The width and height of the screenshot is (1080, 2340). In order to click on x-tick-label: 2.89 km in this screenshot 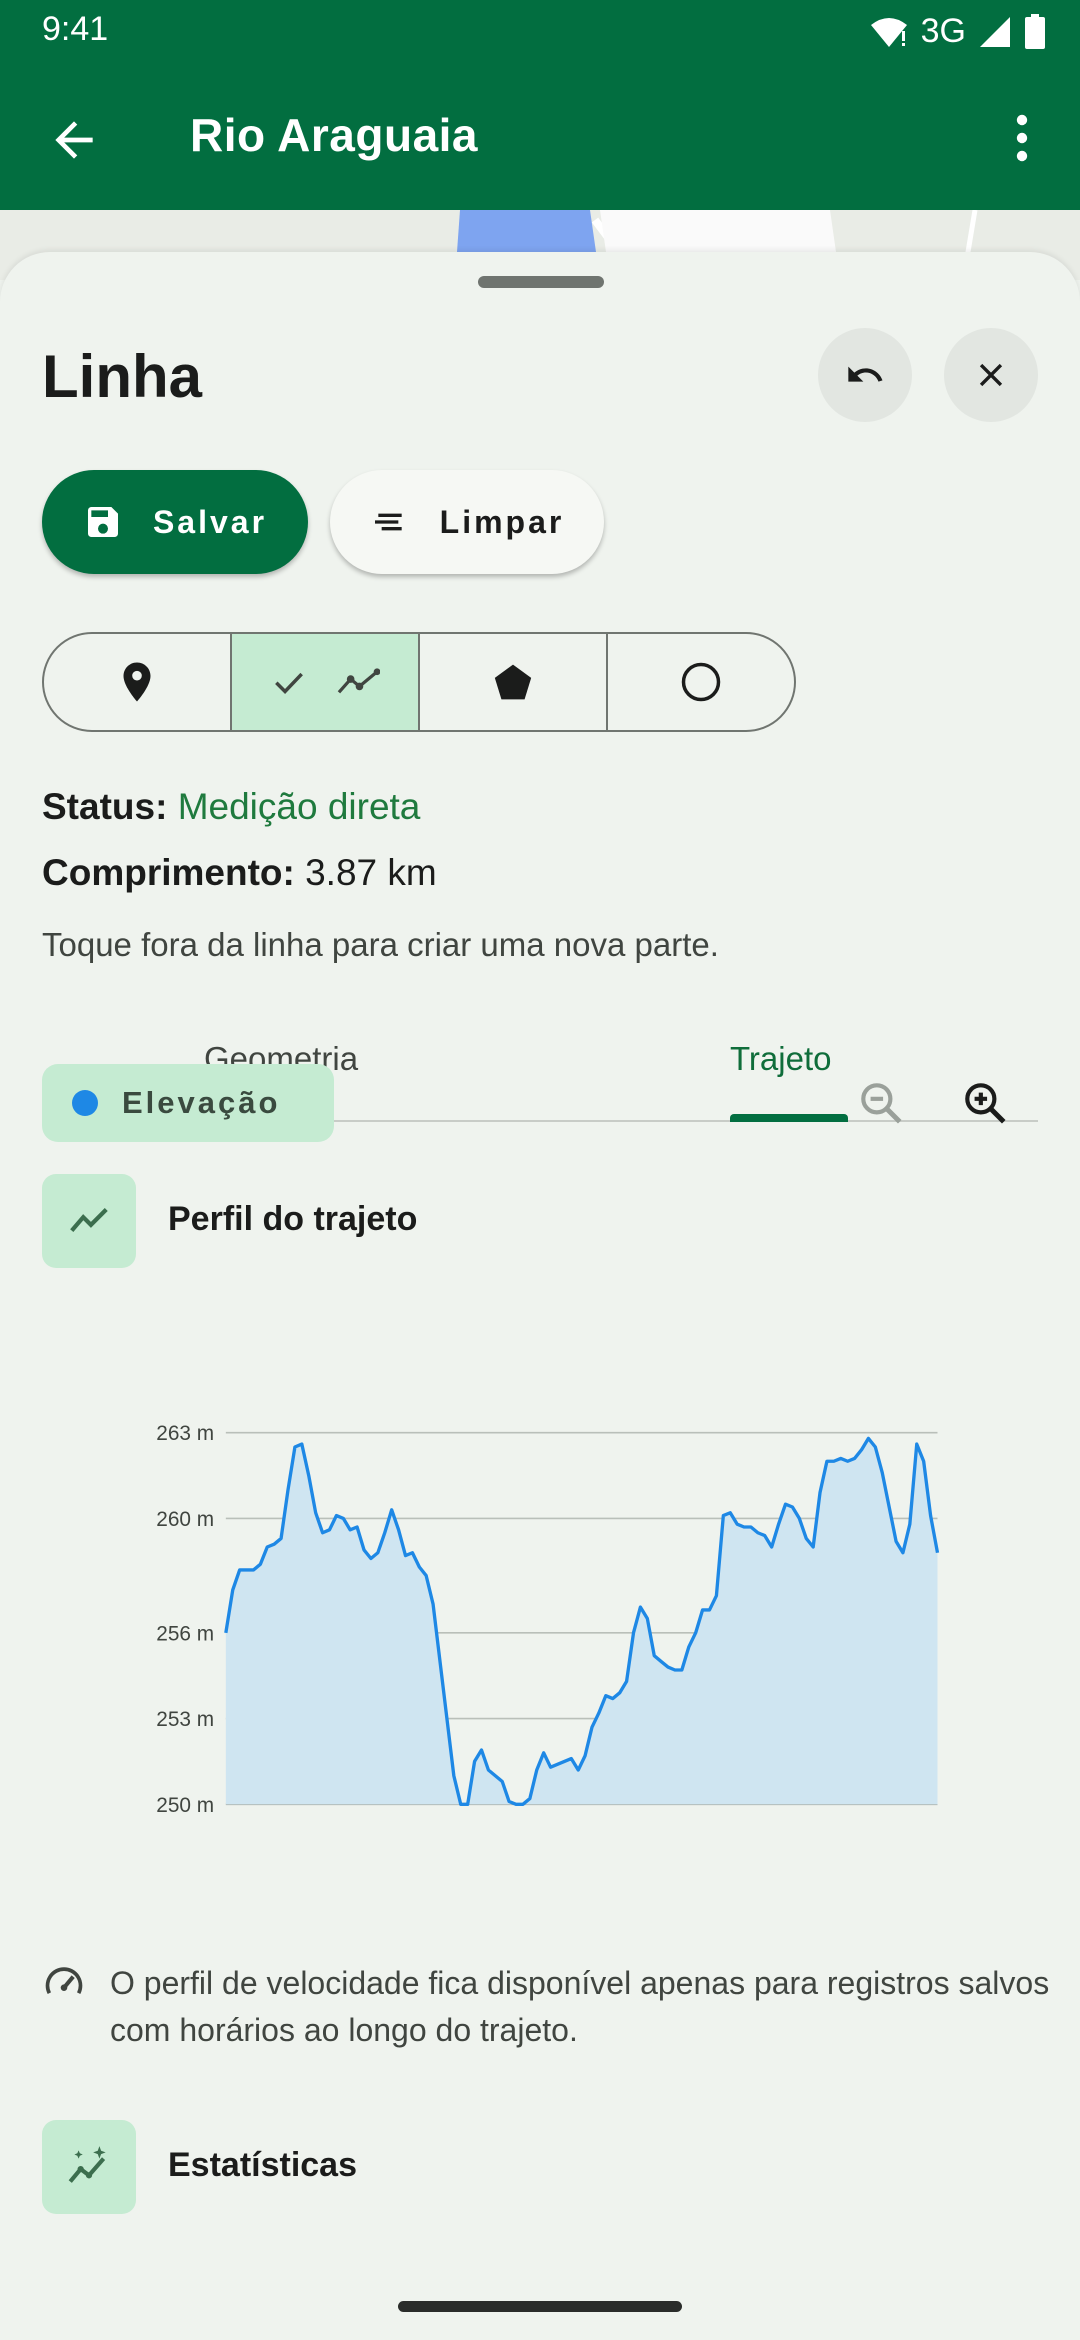, I will do `click(757, 1815)`.